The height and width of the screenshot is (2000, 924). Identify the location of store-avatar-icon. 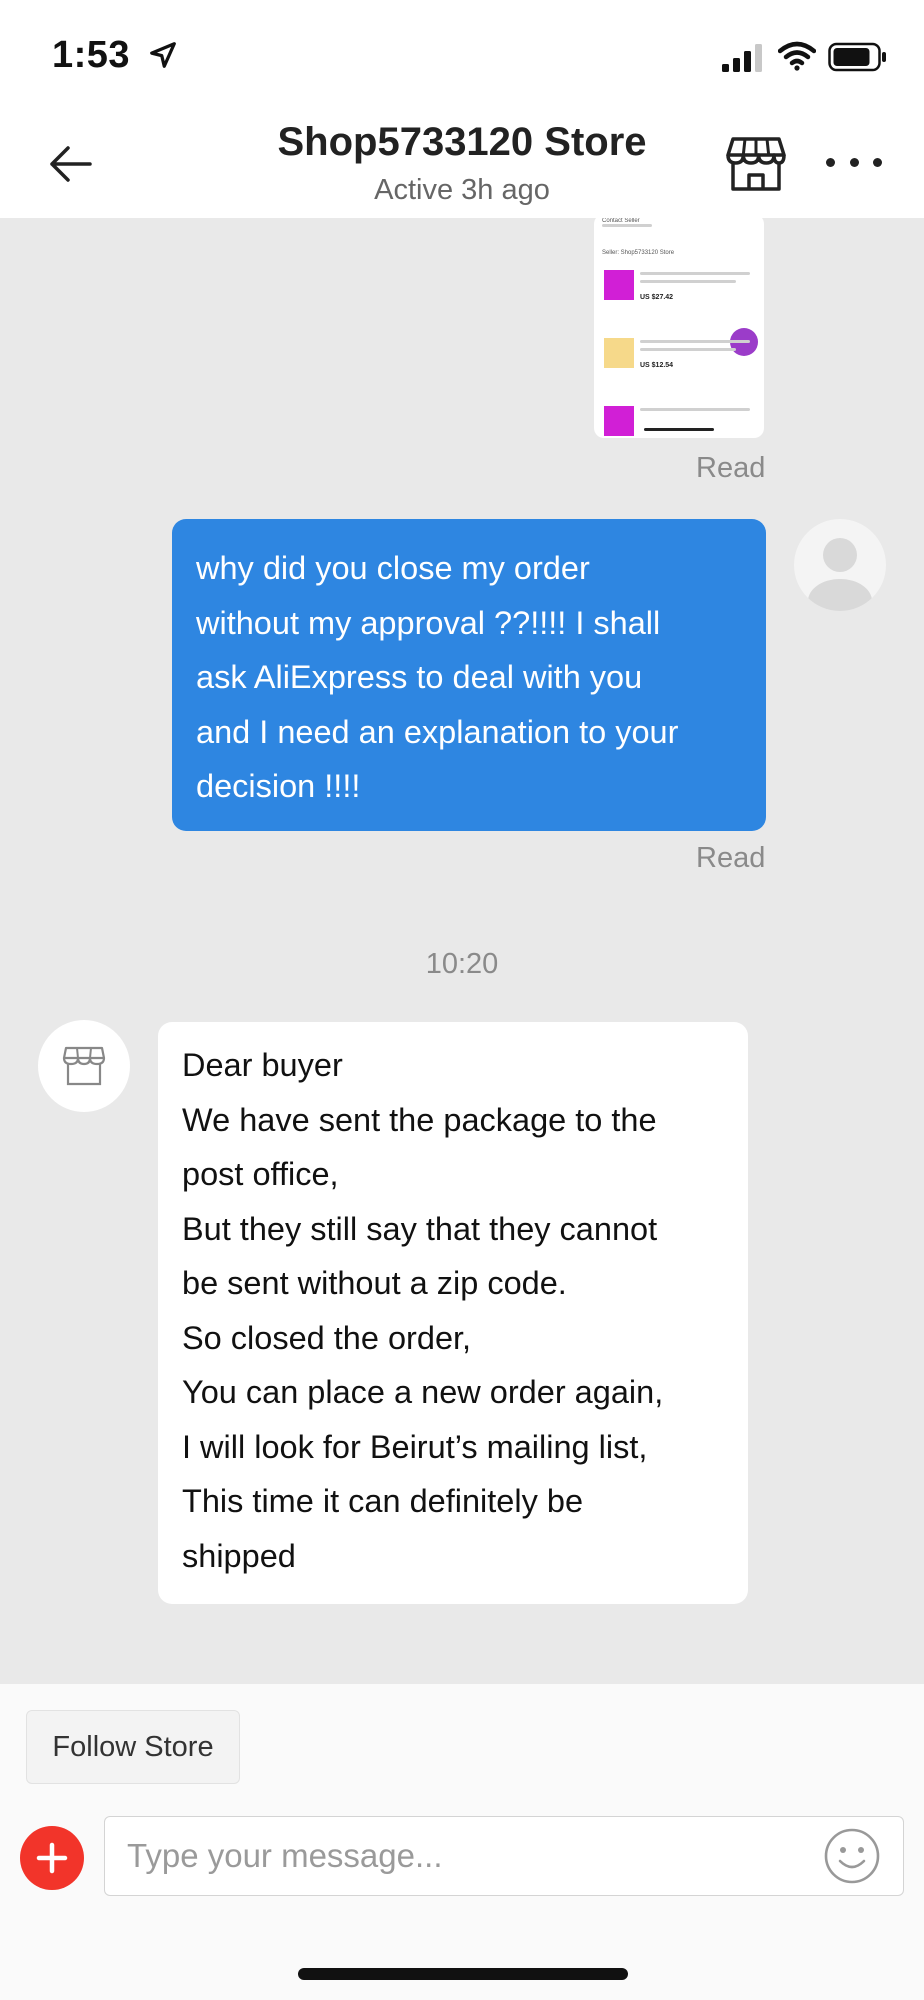
(84, 1066).